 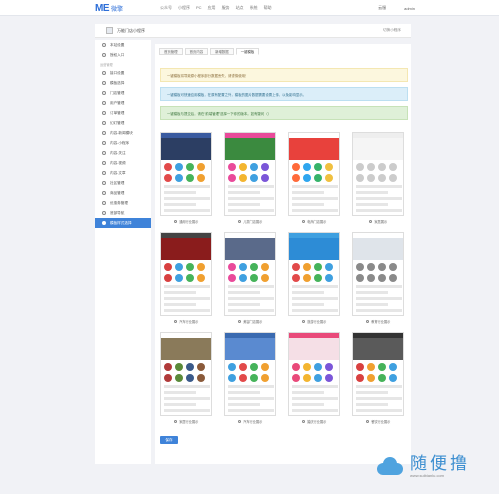 I want to click on preview-banner, so click(x=250, y=149).